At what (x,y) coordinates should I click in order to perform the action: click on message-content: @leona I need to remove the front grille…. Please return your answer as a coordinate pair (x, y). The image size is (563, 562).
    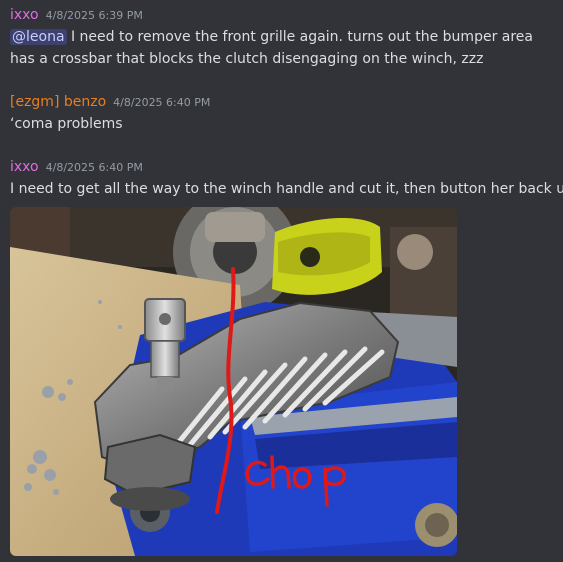
    Looking at the image, I should click on (283, 48).